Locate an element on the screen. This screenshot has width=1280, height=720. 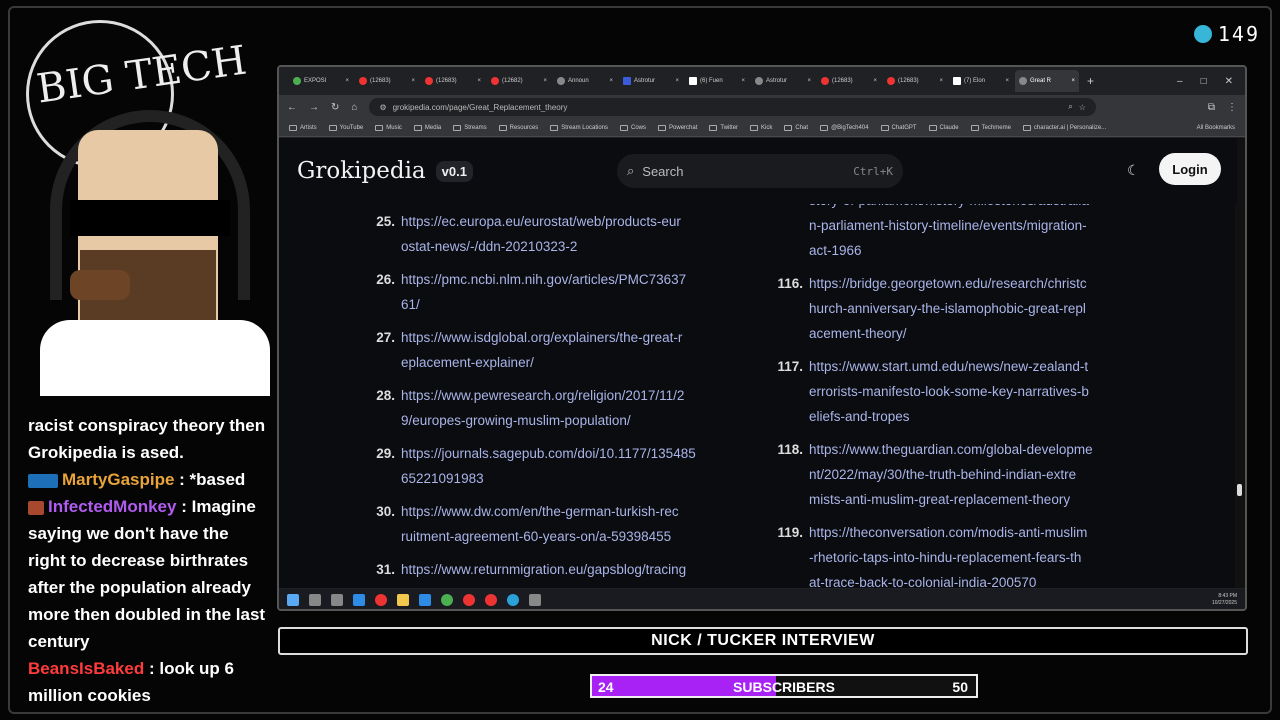
bookmark-item: YouTube is located at coordinates (345, 127).